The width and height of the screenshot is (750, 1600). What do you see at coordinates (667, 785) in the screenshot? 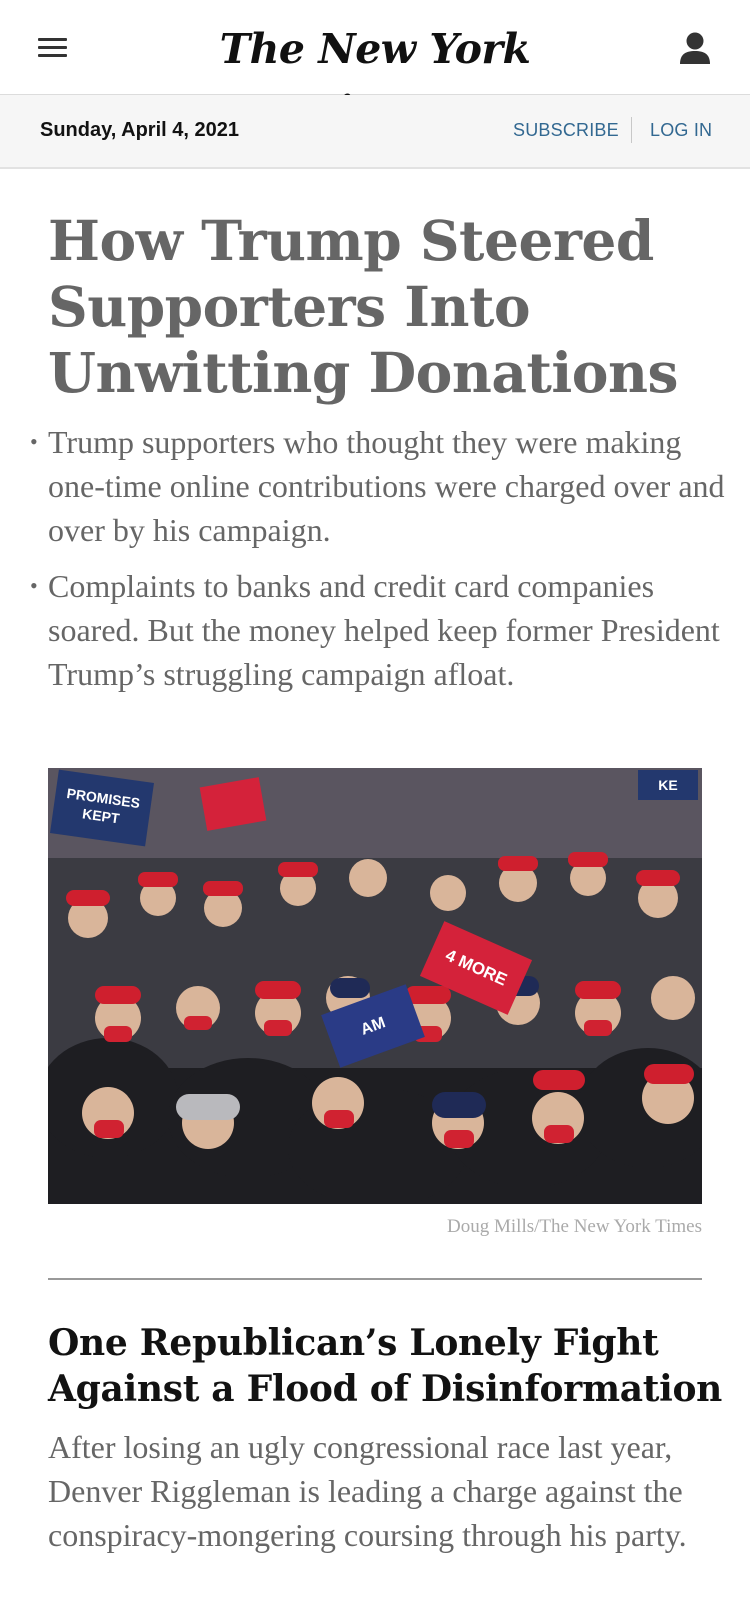
I see `svg-text: KE` at bounding box center [667, 785].